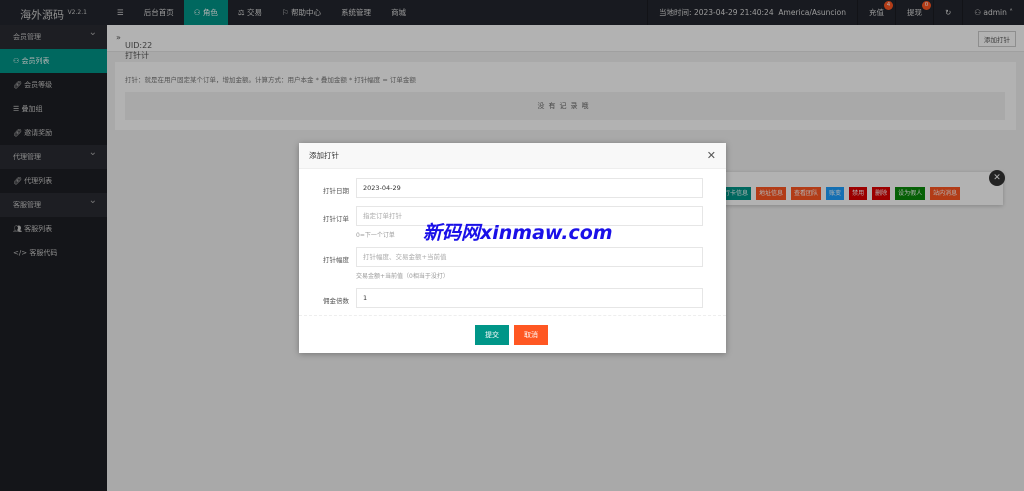 This screenshot has width=1024, height=491. I want to click on watermark: 新码网xinmaw.com, so click(518, 233).